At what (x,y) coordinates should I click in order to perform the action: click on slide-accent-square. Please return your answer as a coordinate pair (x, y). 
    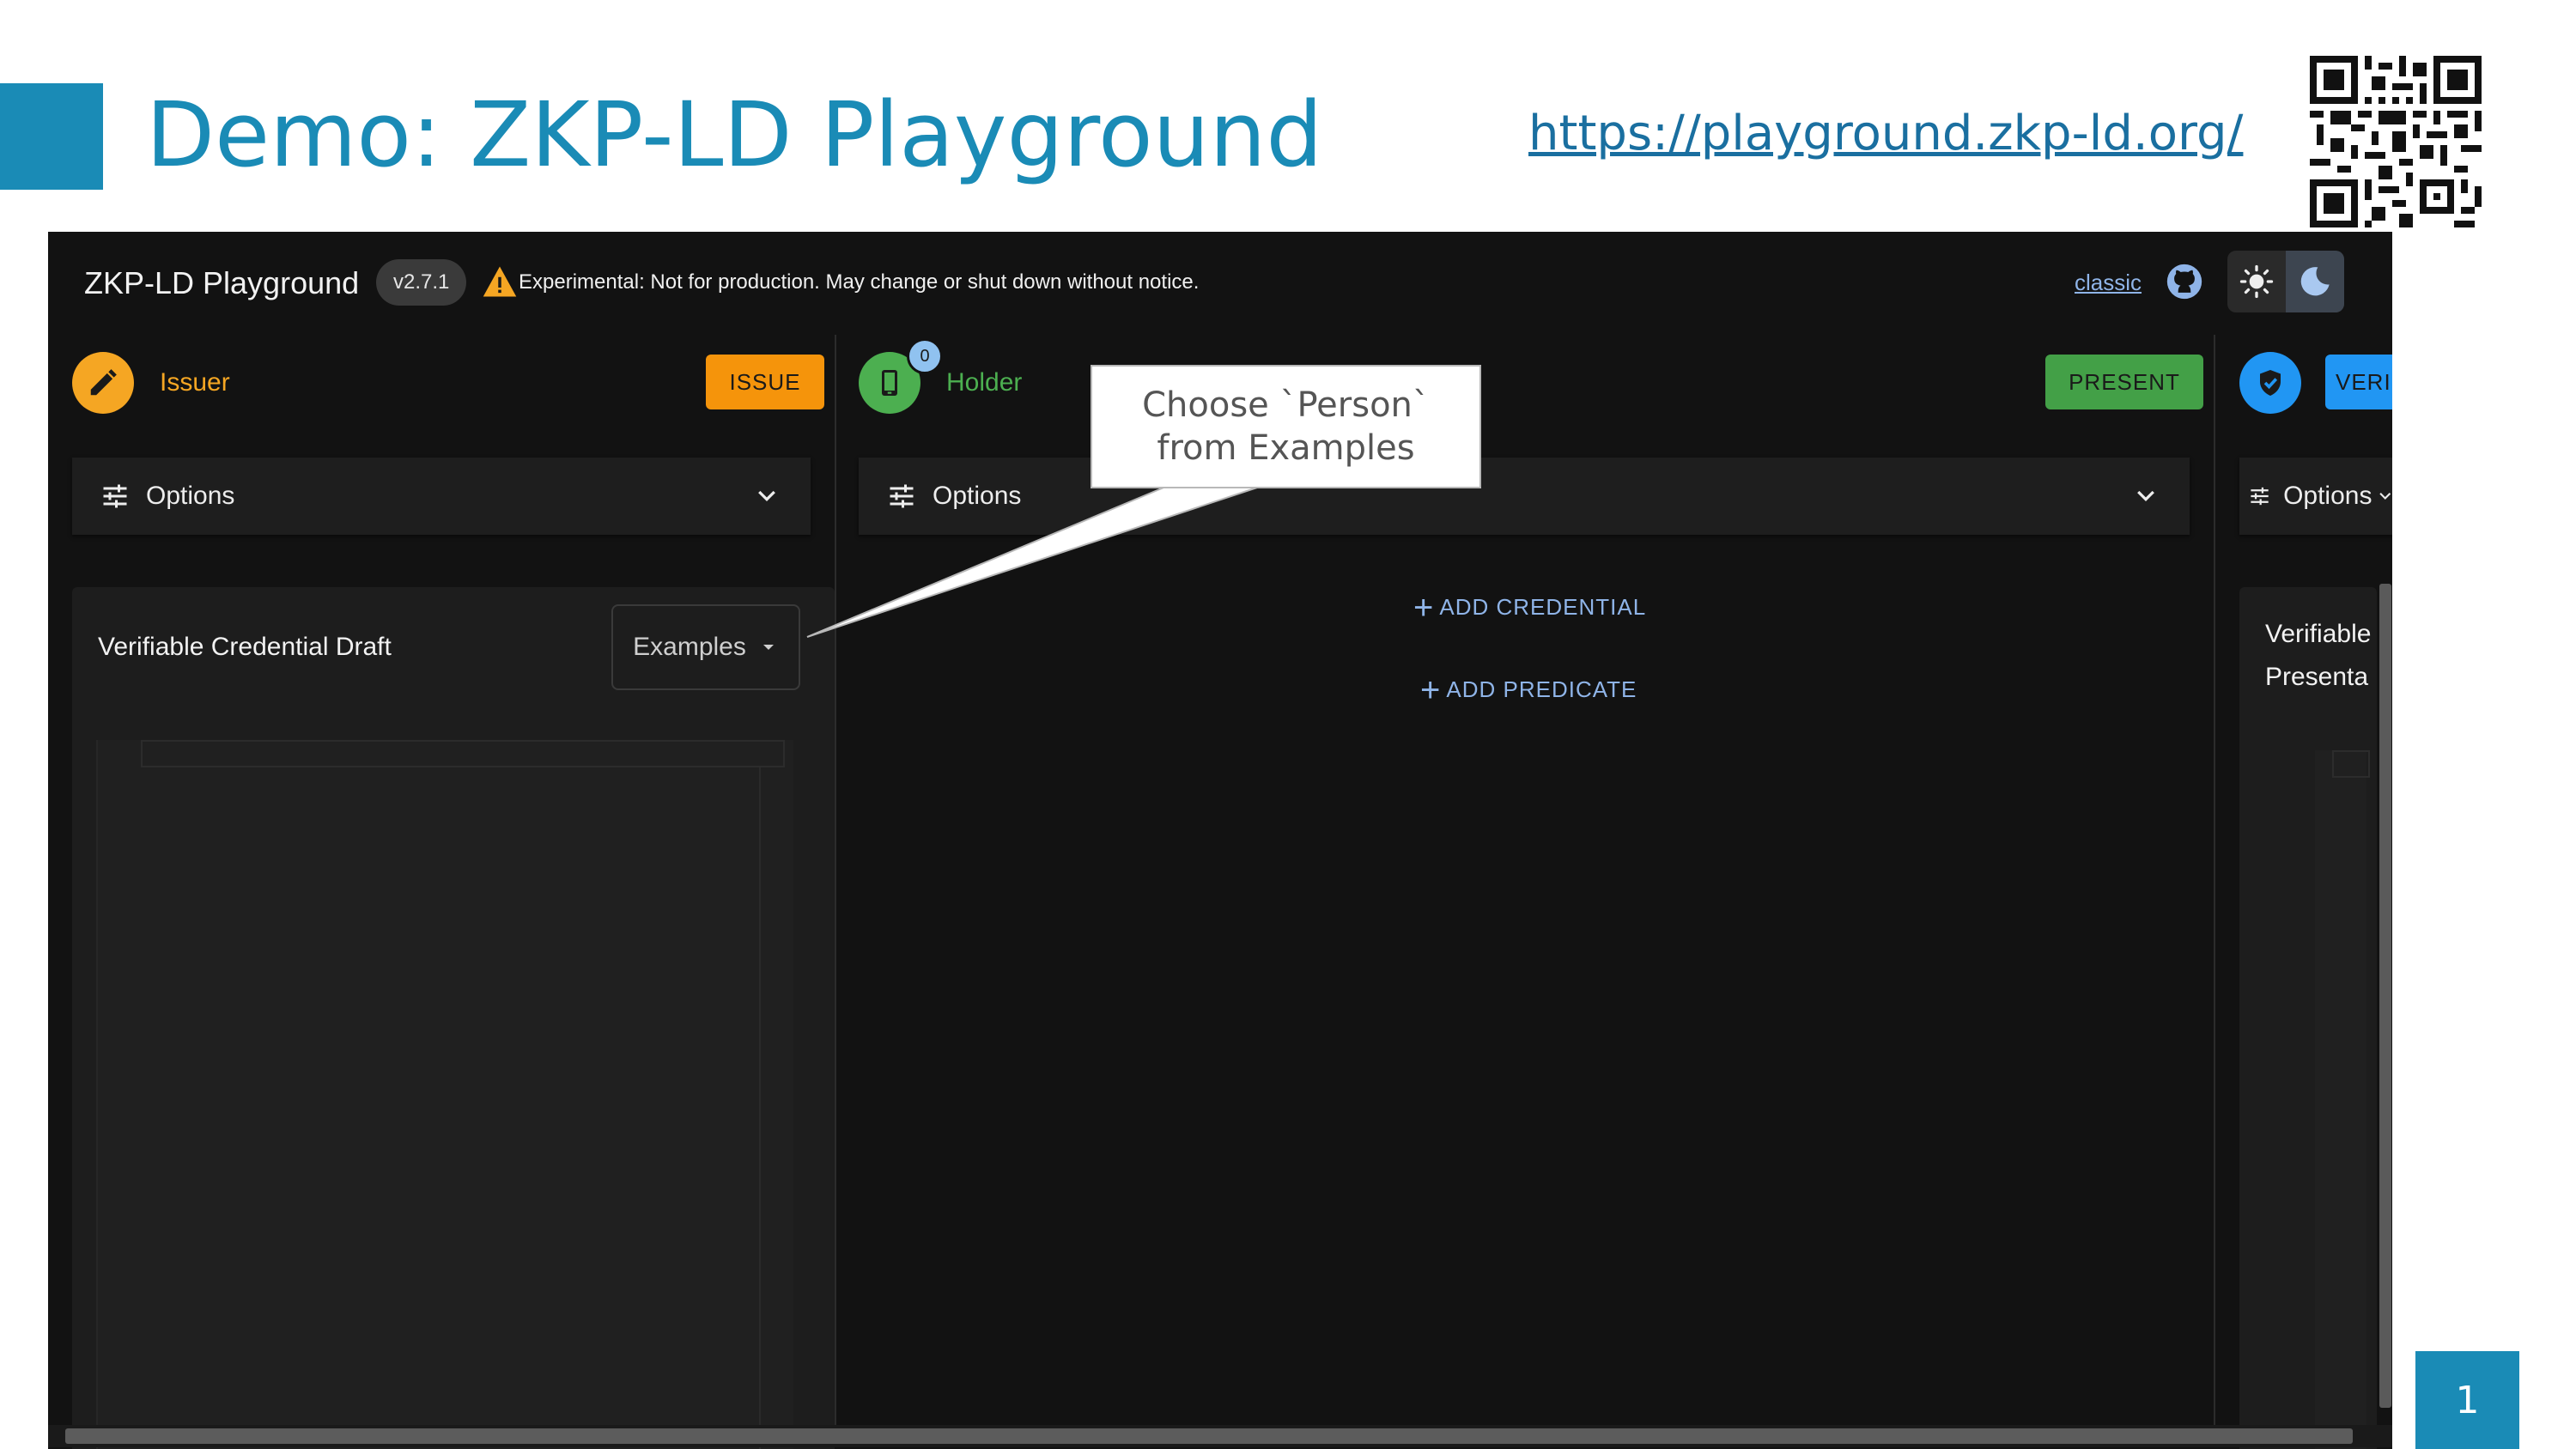
    Looking at the image, I should click on (52, 136).